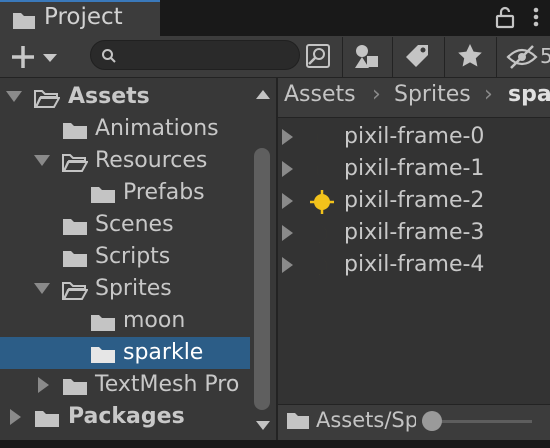 The height and width of the screenshot is (448, 550). I want to click on tree-item-label: Sprites, so click(133, 288).